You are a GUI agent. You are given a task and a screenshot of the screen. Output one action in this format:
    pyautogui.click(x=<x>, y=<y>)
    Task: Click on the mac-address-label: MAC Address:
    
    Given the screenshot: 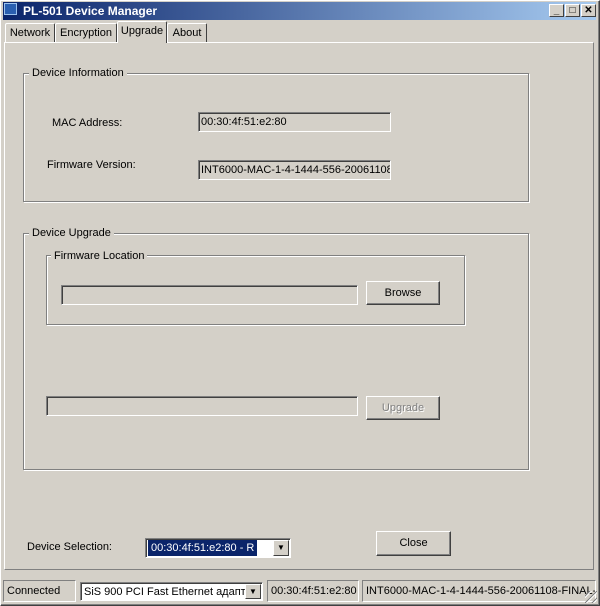 What is the action you would take?
    pyautogui.click(x=87, y=123)
    